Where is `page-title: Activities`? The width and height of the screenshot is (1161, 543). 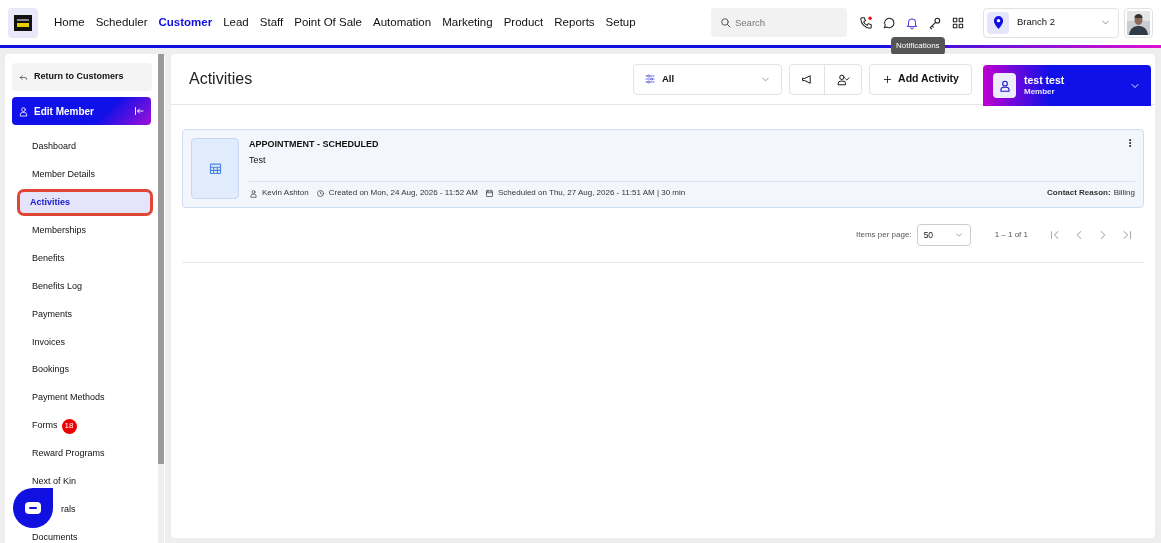 page-title: Activities is located at coordinates (221, 79).